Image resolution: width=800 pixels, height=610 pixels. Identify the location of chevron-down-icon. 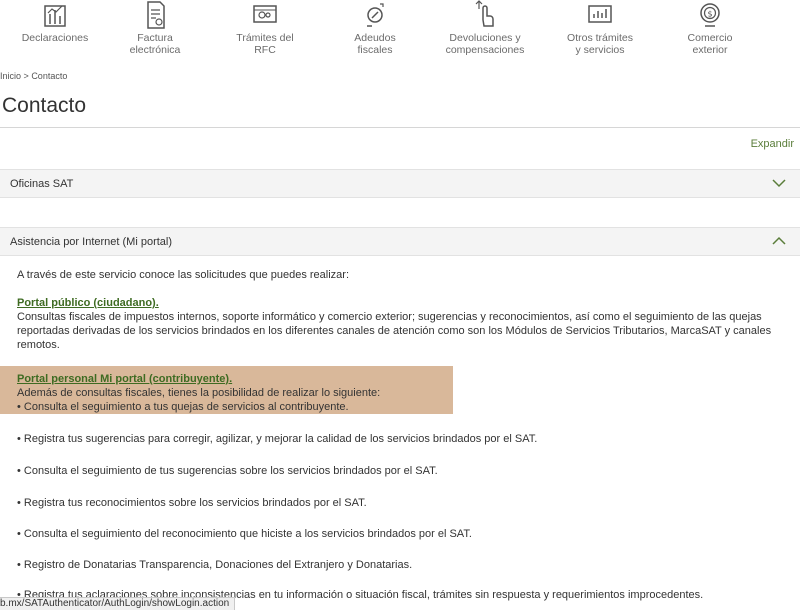
(779, 183).